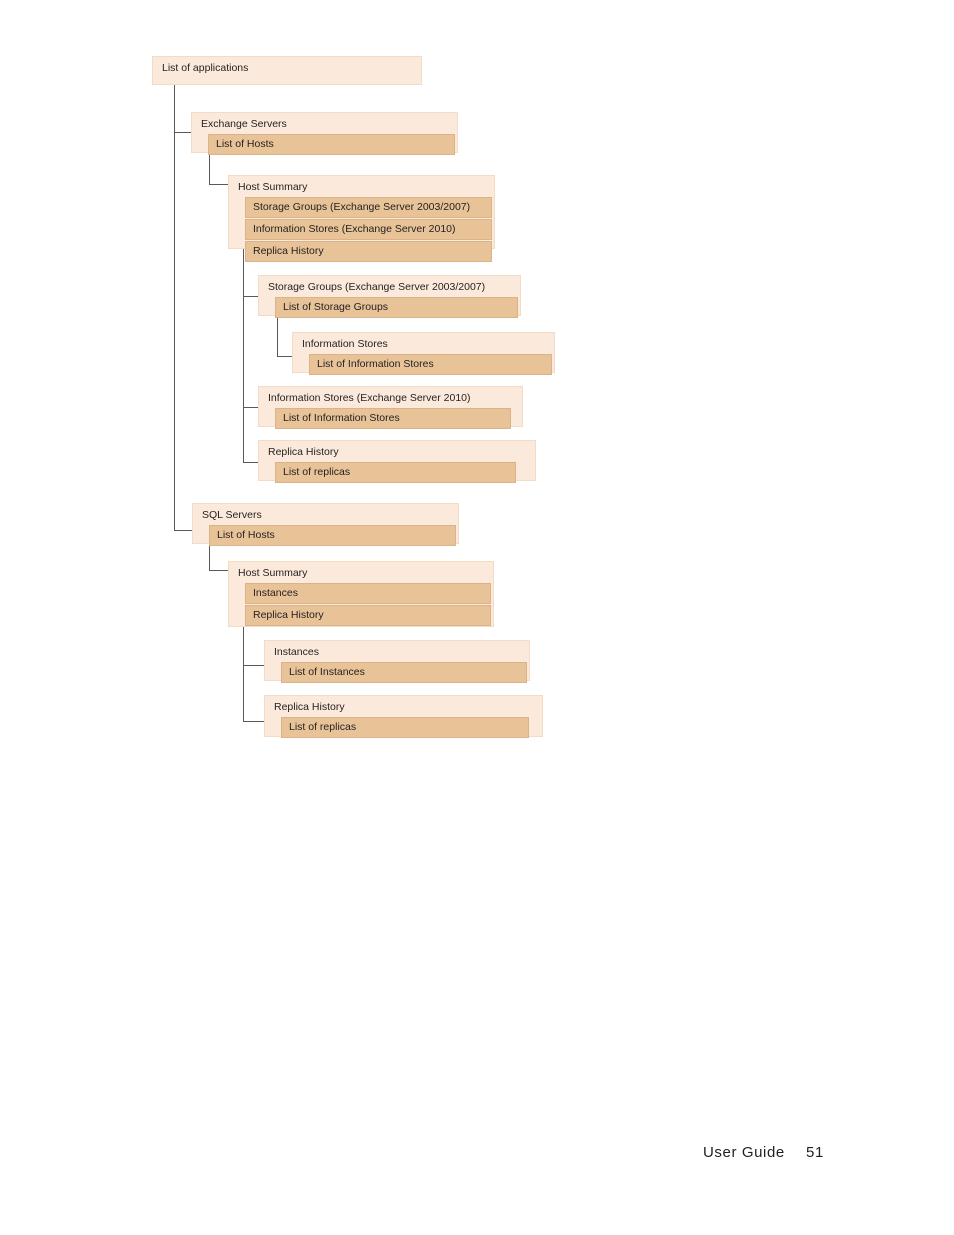 This screenshot has height=1235, width=954. Describe the element at coordinates (232, 515) in the screenshot. I see `node-title: SQL Servers` at that location.